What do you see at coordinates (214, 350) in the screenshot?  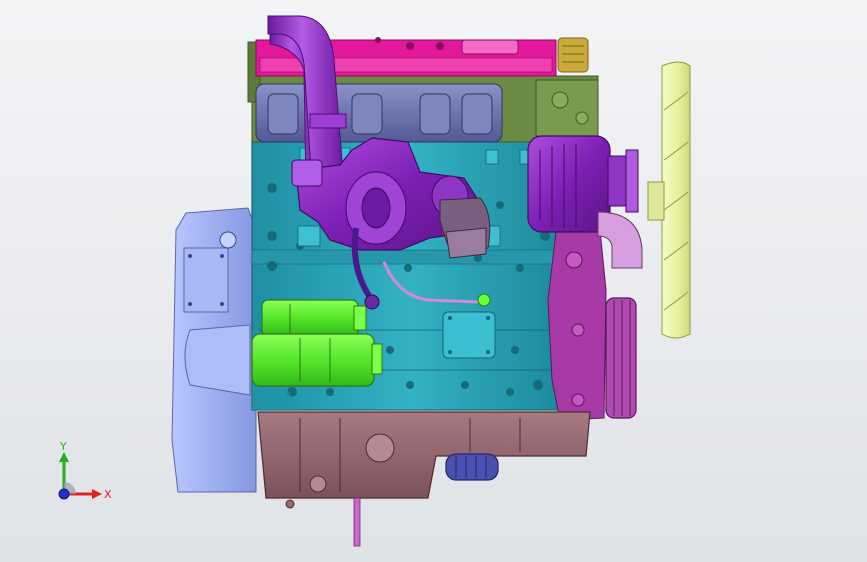 I see `flywheel-housing` at bounding box center [214, 350].